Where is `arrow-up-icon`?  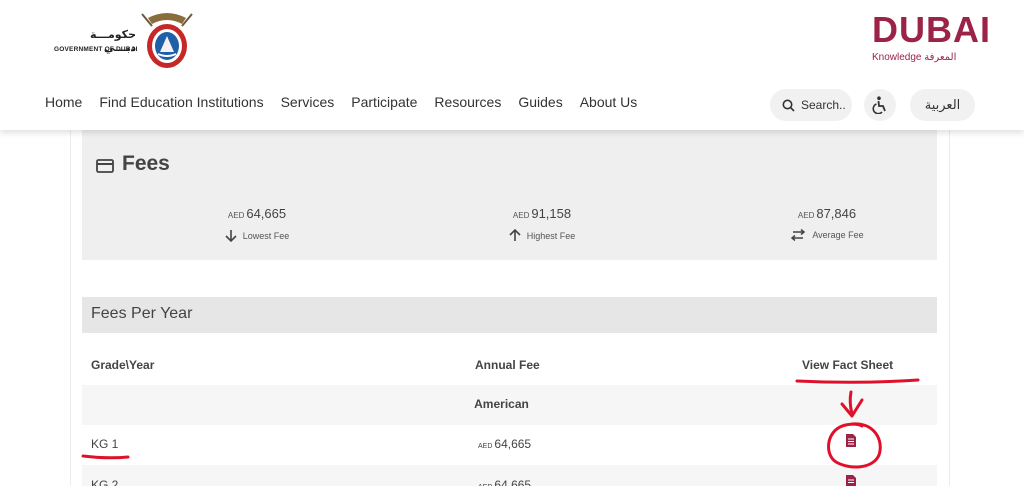 arrow-up-icon is located at coordinates (515, 235).